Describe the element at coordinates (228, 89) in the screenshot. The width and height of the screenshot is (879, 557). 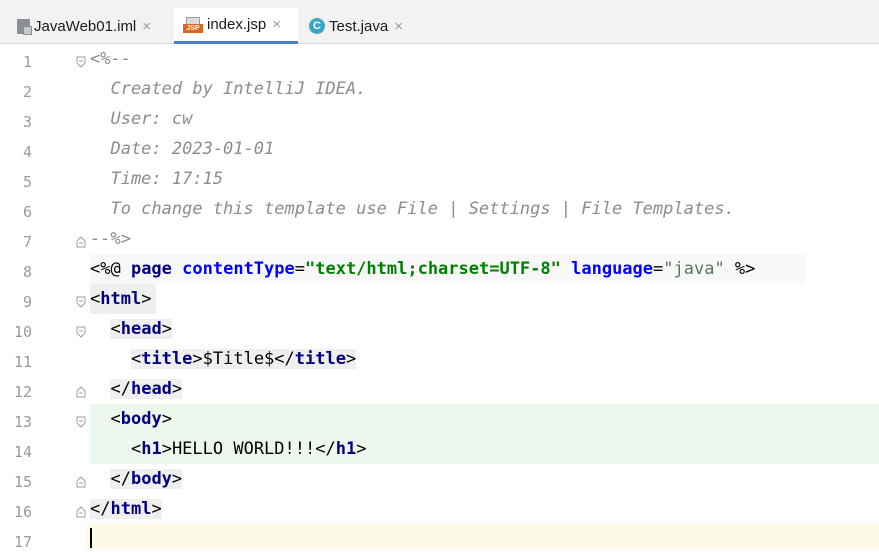
I see `code-line-2: Created by IntelliJ IDEA.` at that location.